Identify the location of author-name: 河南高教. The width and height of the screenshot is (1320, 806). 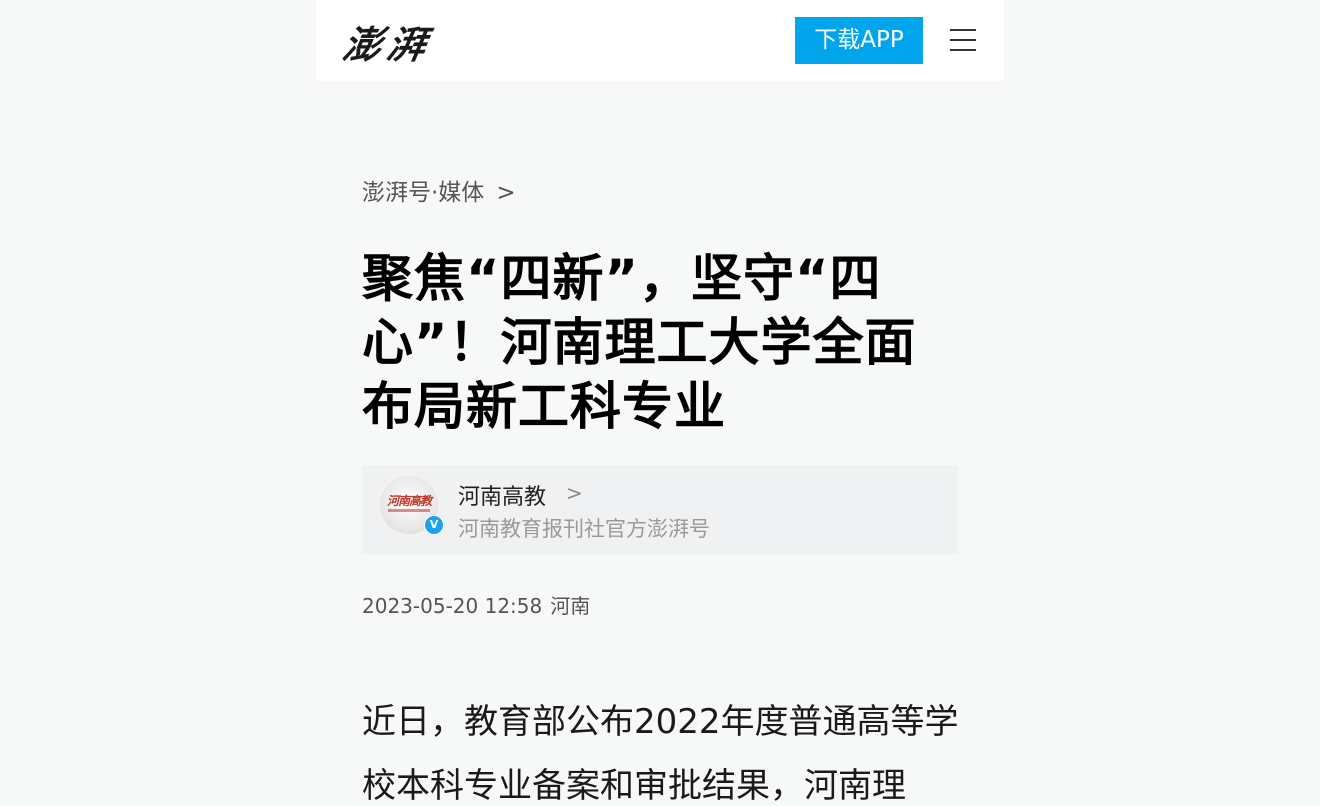
(502, 495).